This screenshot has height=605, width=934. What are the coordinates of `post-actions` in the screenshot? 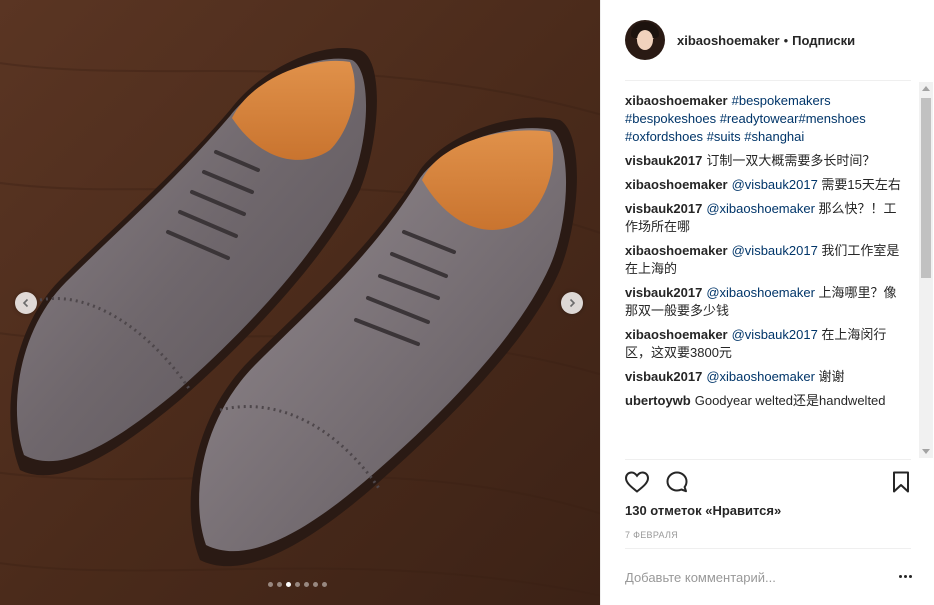 It's located at (768, 483).